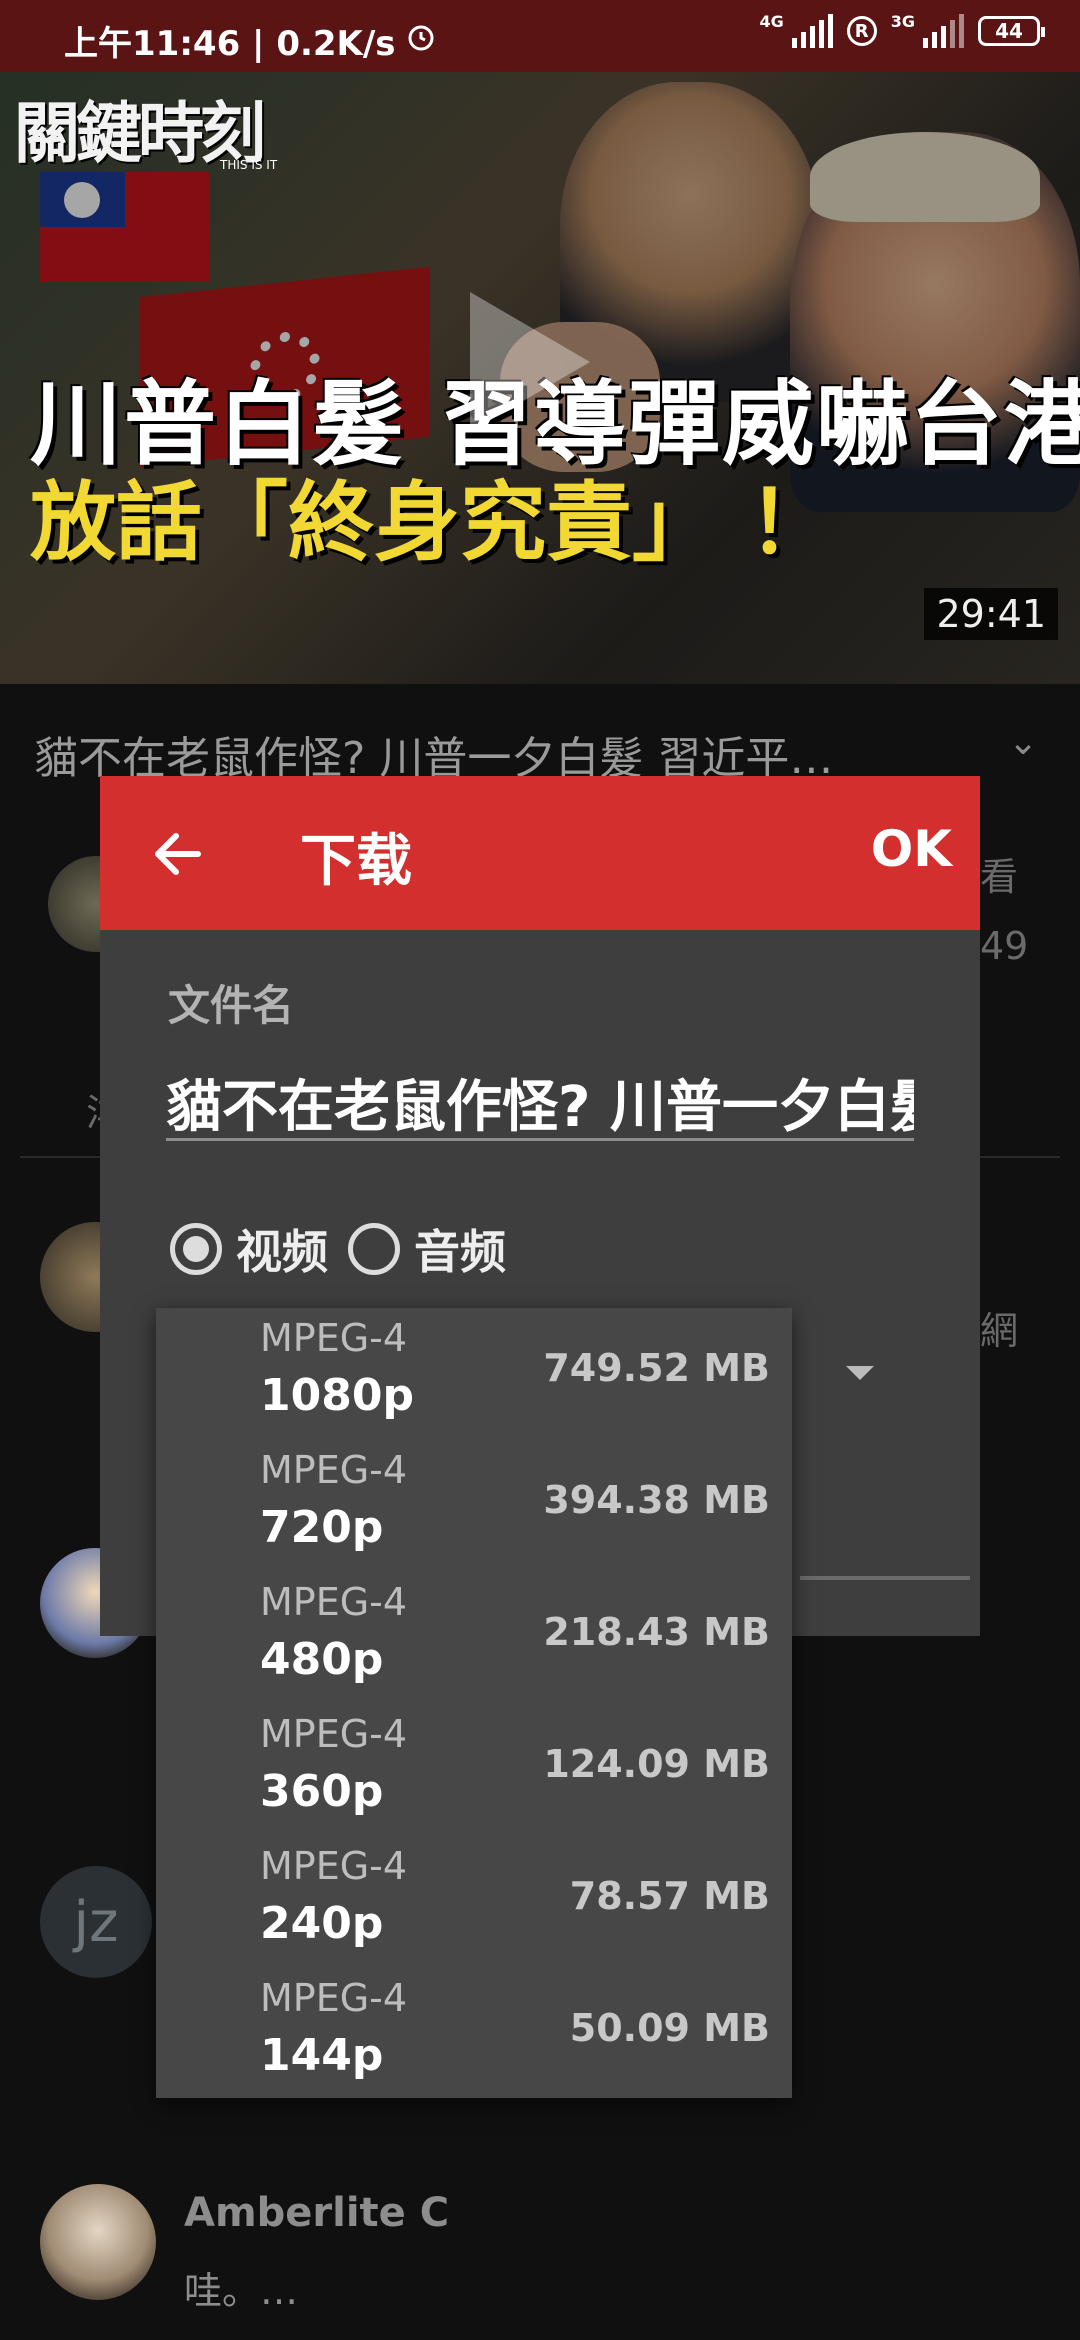  What do you see at coordinates (230, 44) in the screenshot?
I see `status-time-speed: 上午11:46 | 0.2K/s` at bounding box center [230, 44].